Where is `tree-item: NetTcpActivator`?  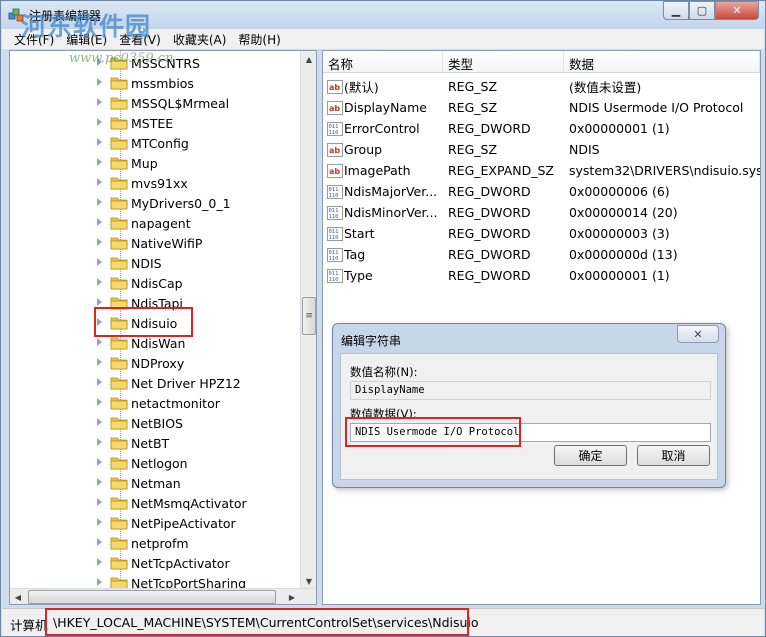
tree-item: NetTcpActivator is located at coordinates (156, 563).